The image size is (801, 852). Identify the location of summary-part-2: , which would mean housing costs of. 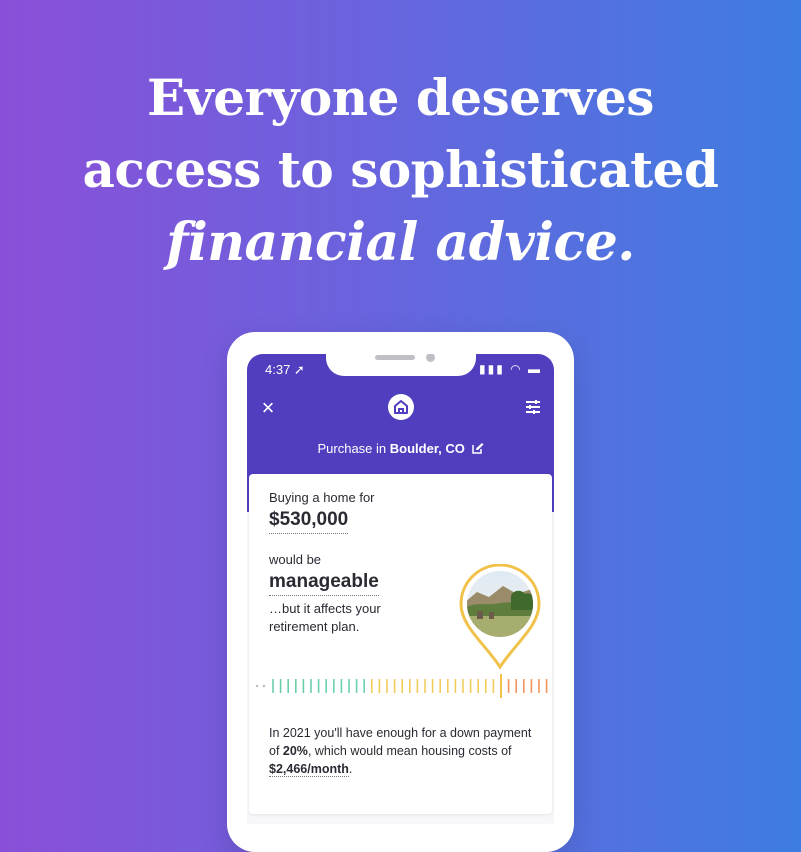
(409, 751).